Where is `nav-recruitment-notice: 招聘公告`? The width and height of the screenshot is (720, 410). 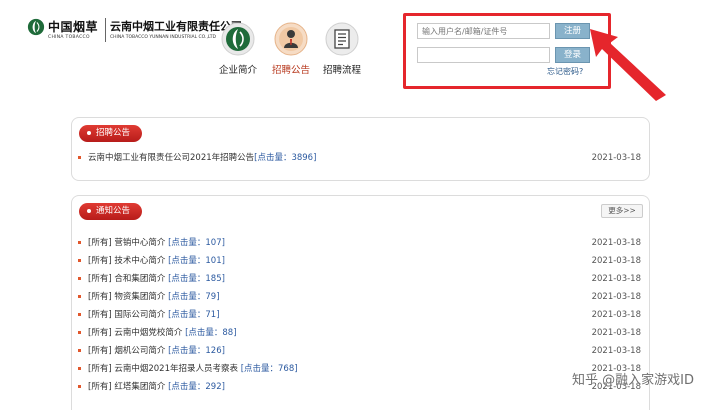 nav-recruitment-notice: 招聘公告 is located at coordinates (291, 49).